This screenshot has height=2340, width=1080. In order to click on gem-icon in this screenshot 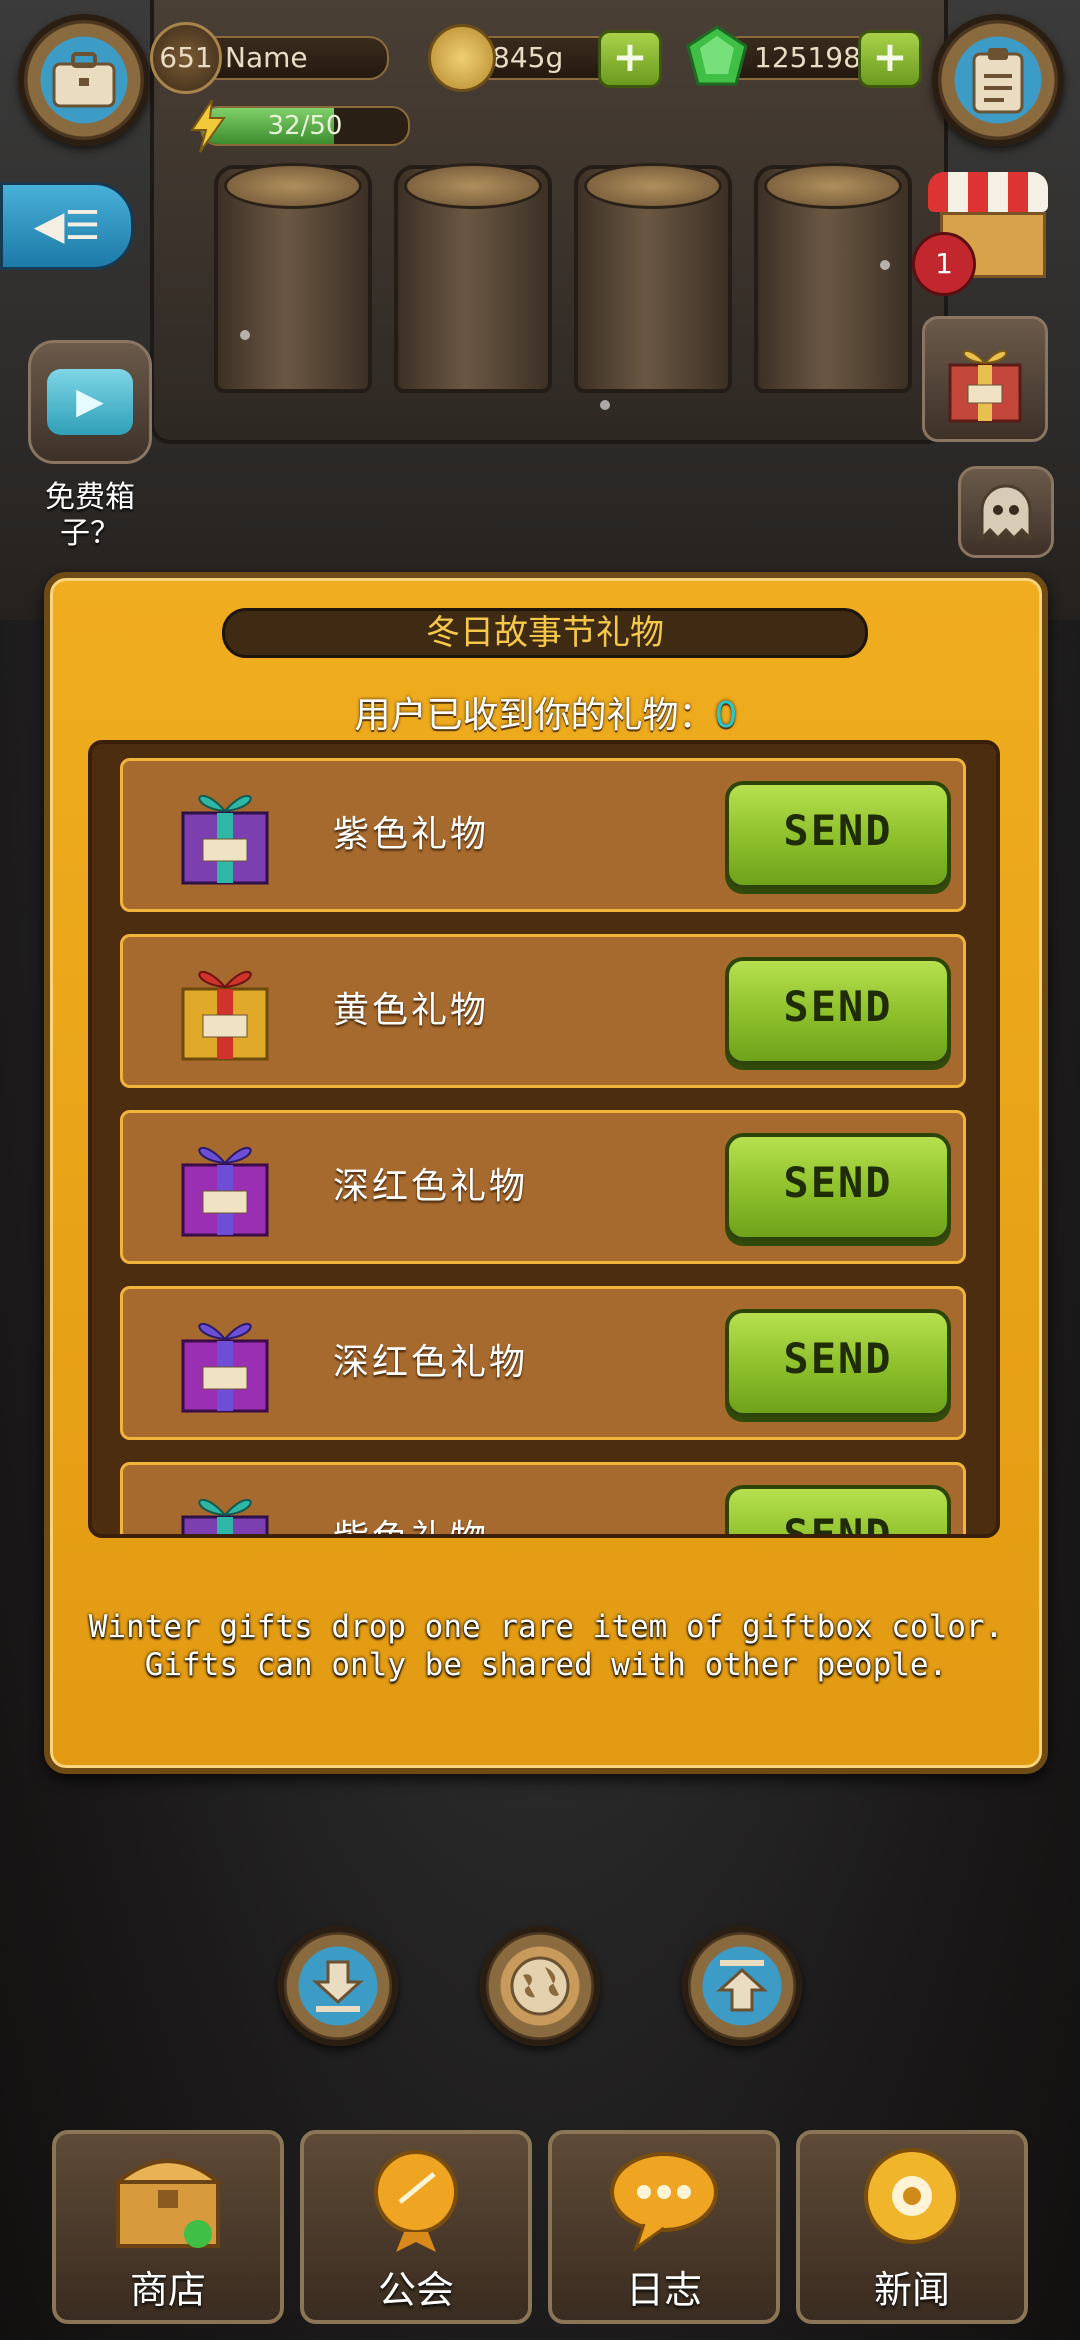, I will do `click(717, 55)`.